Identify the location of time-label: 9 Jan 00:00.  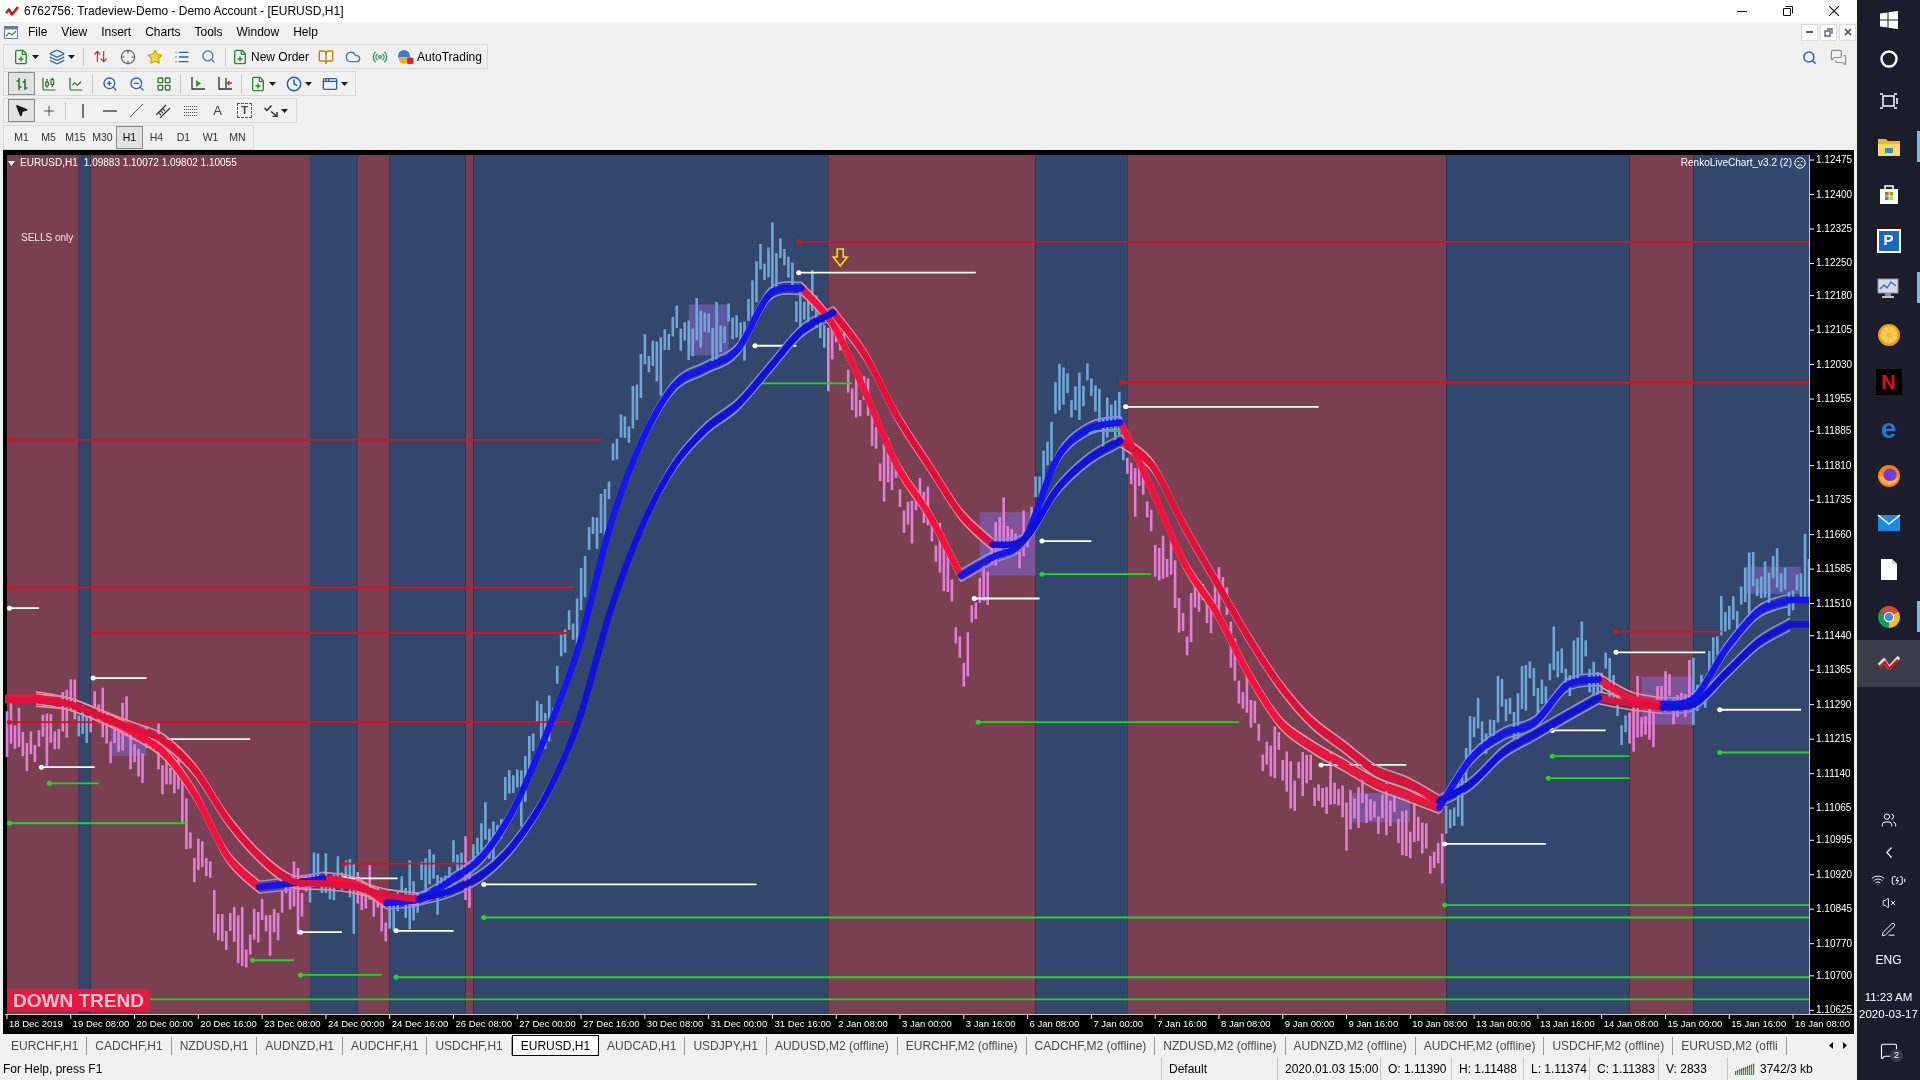
(1309, 1024).